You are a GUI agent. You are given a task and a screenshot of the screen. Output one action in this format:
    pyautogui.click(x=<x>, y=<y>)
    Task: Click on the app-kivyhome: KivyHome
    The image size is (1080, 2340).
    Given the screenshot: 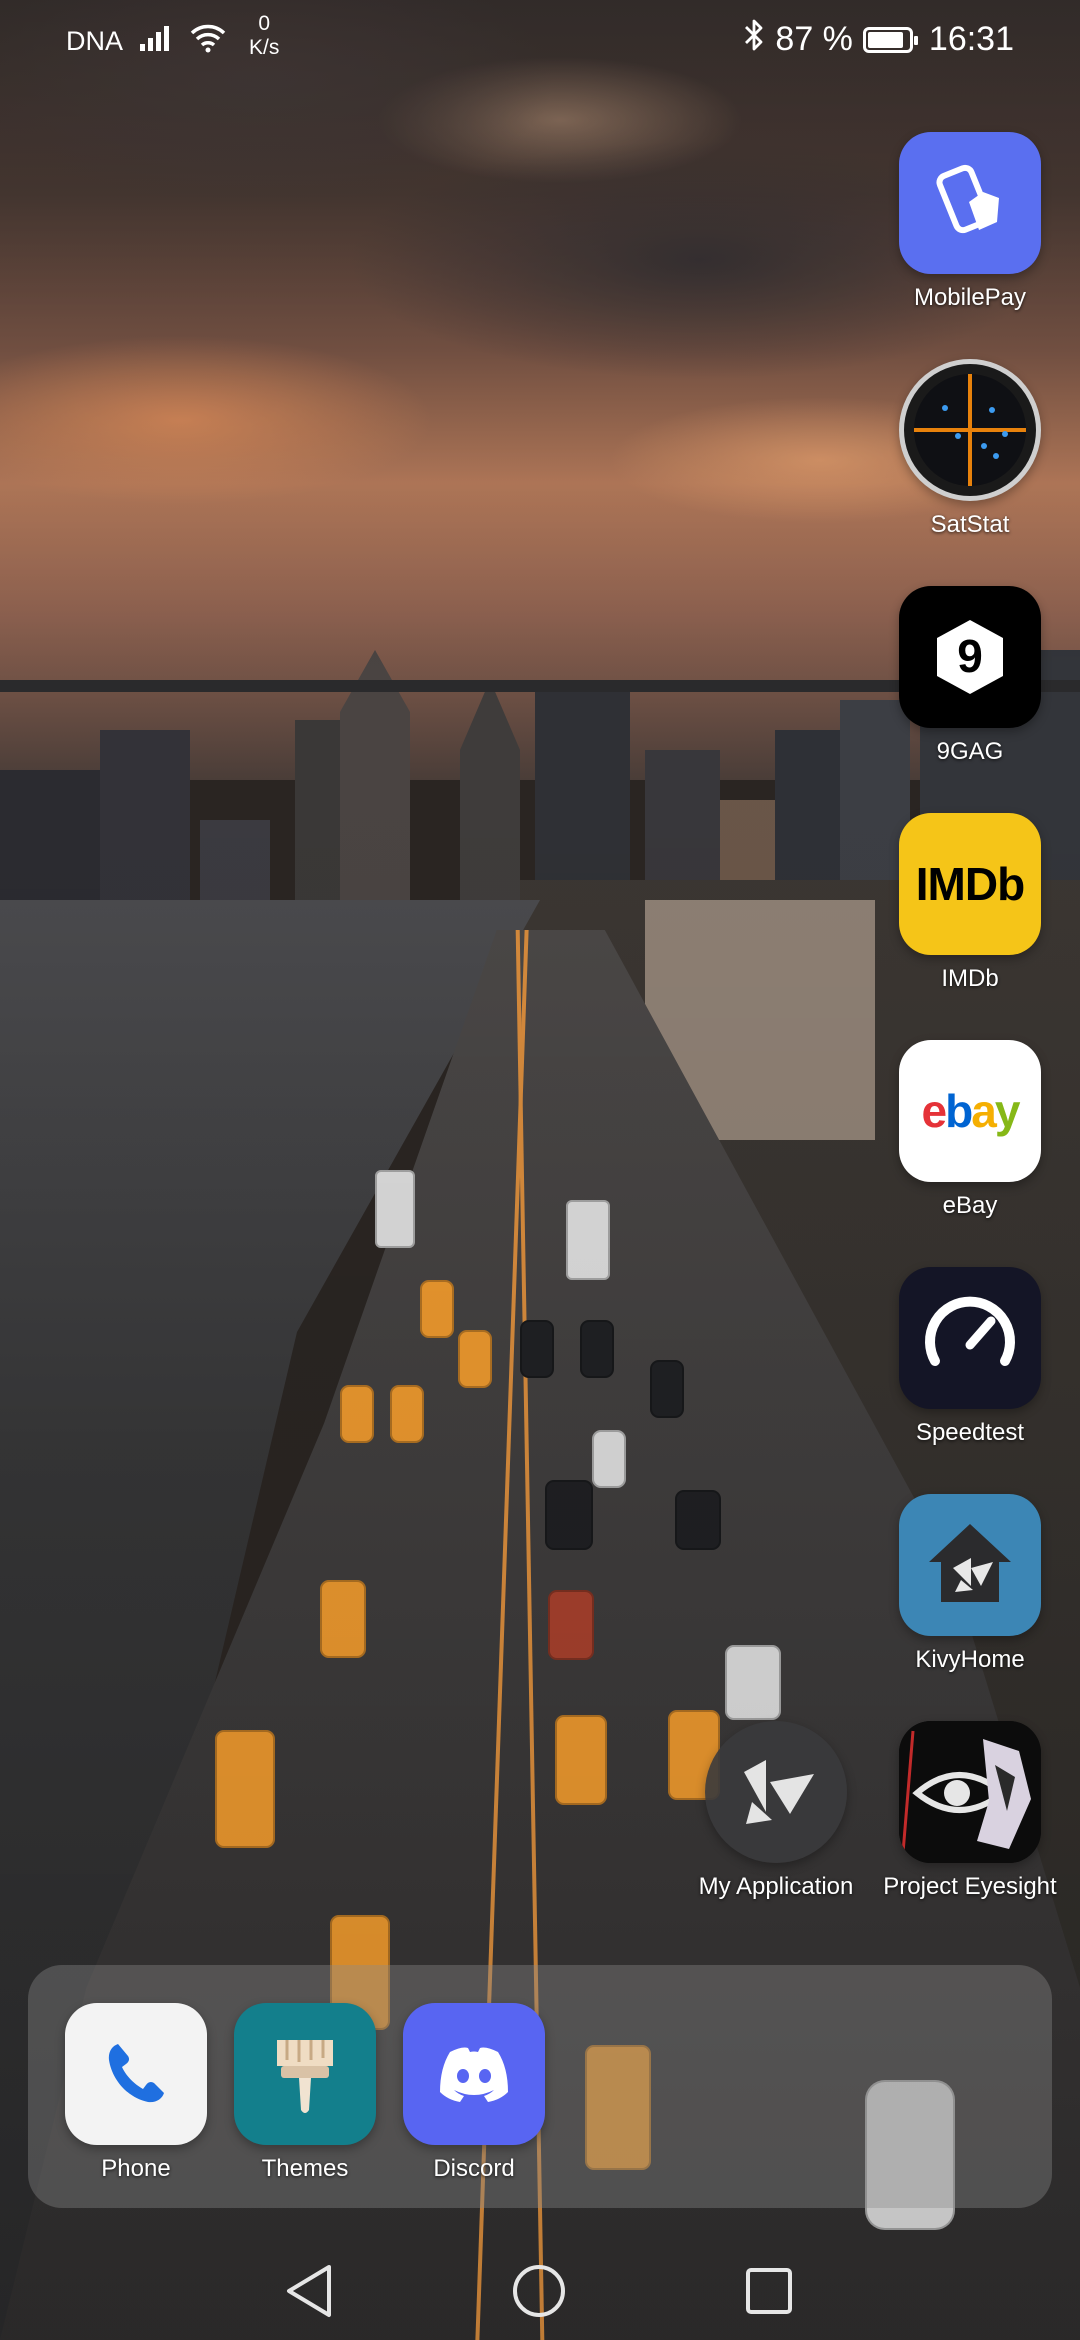 What is the action you would take?
    pyautogui.click(x=970, y=1584)
    